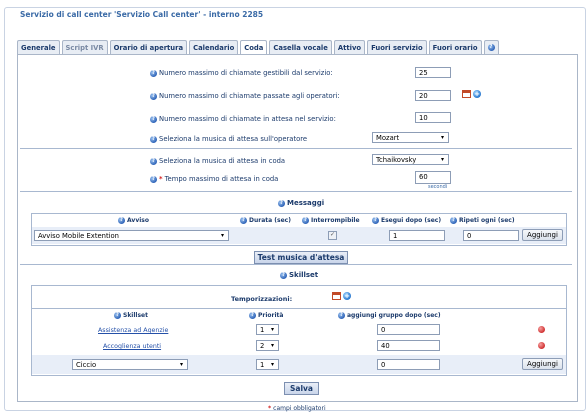 This screenshot has width=588, height=414. What do you see at coordinates (542, 235) in the screenshot?
I see `add-message-button: Aggiungi` at bounding box center [542, 235].